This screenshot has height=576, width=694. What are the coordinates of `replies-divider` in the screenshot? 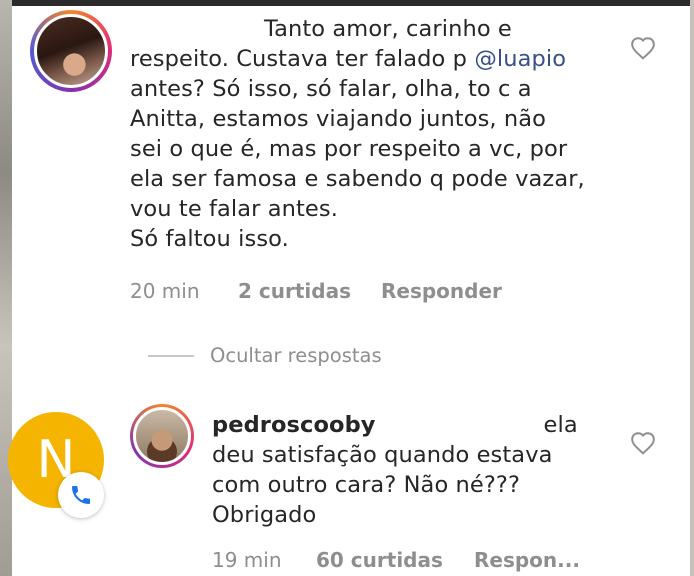 It's located at (171, 356).